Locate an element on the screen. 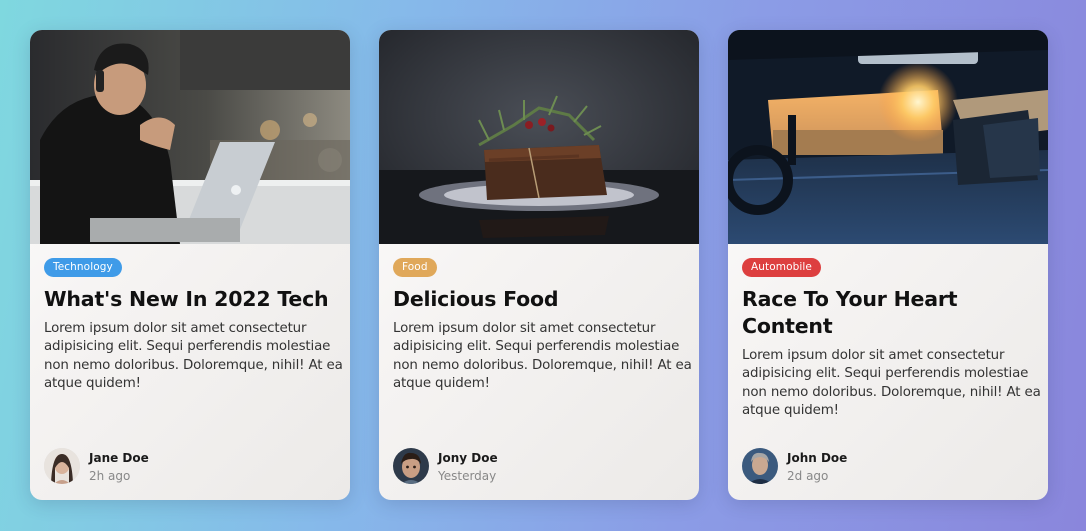 The width and height of the screenshot is (1086, 531). card-image-man-with-laptop is located at coordinates (190, 137).